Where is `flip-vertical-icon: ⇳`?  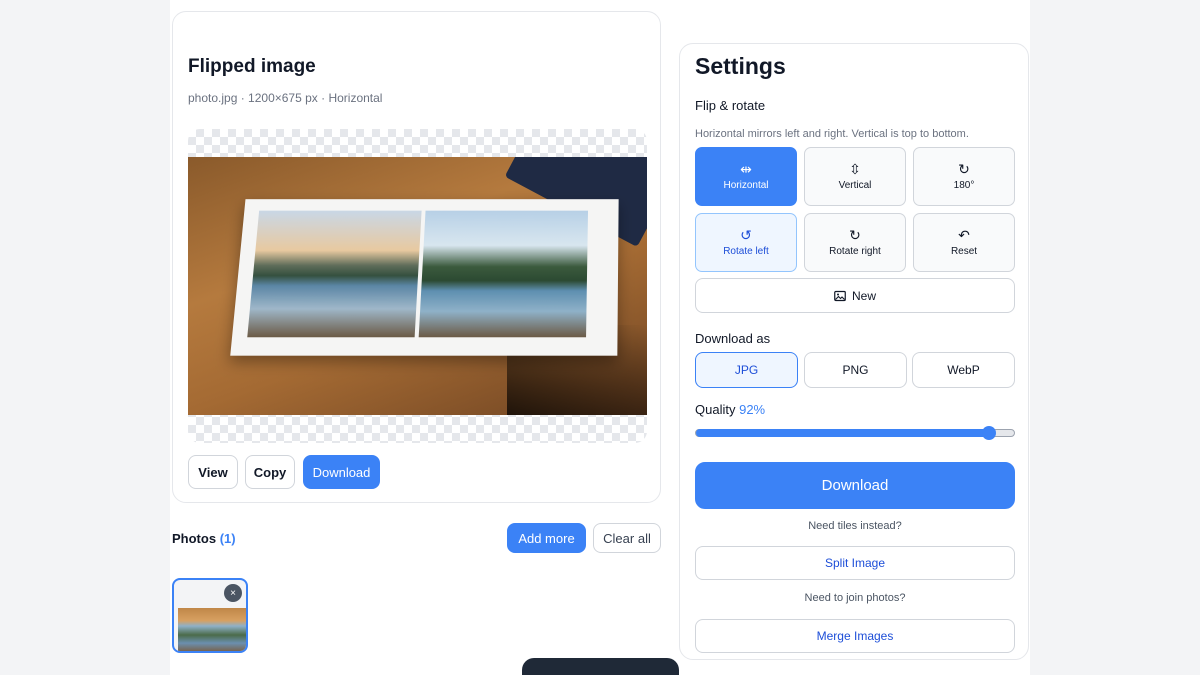 flip-vertical-icon: ⇳ is located at coordinates (855, 169).